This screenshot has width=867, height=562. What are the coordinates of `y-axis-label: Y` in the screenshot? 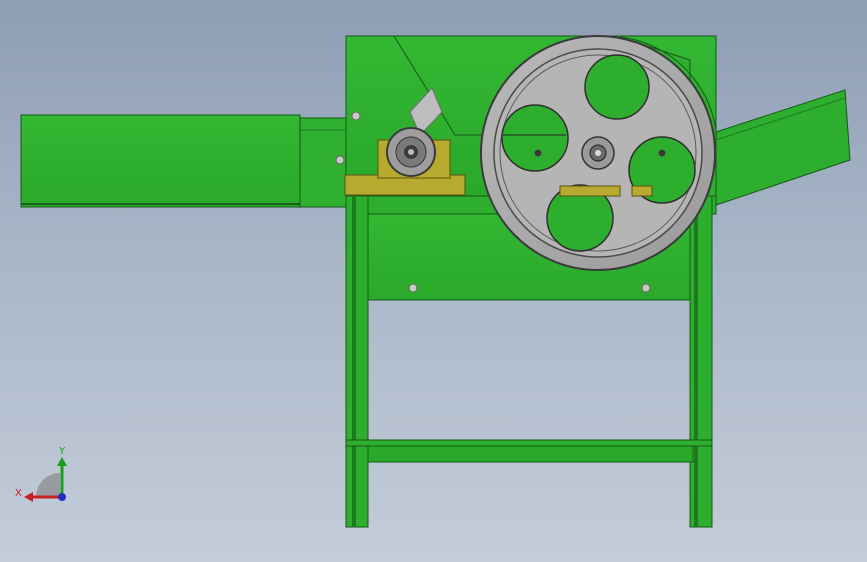 It's located at (62, 451).